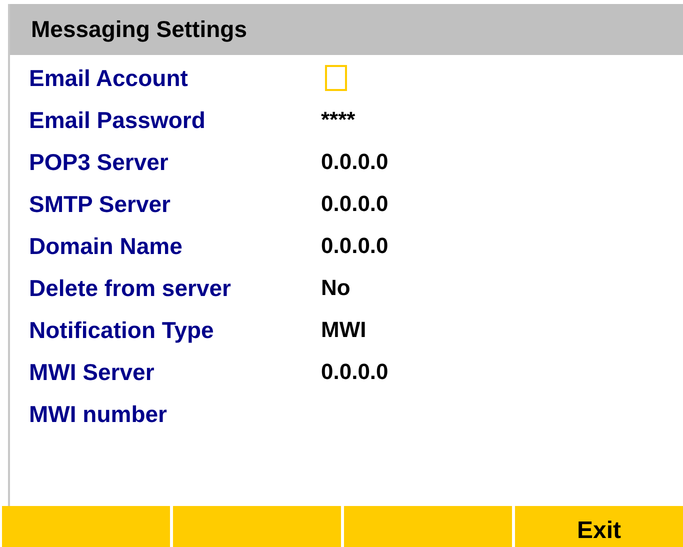 The width and height of the screenshot is (683, 547). I want to click on setting-label: MWI Server, so click(92, 372).